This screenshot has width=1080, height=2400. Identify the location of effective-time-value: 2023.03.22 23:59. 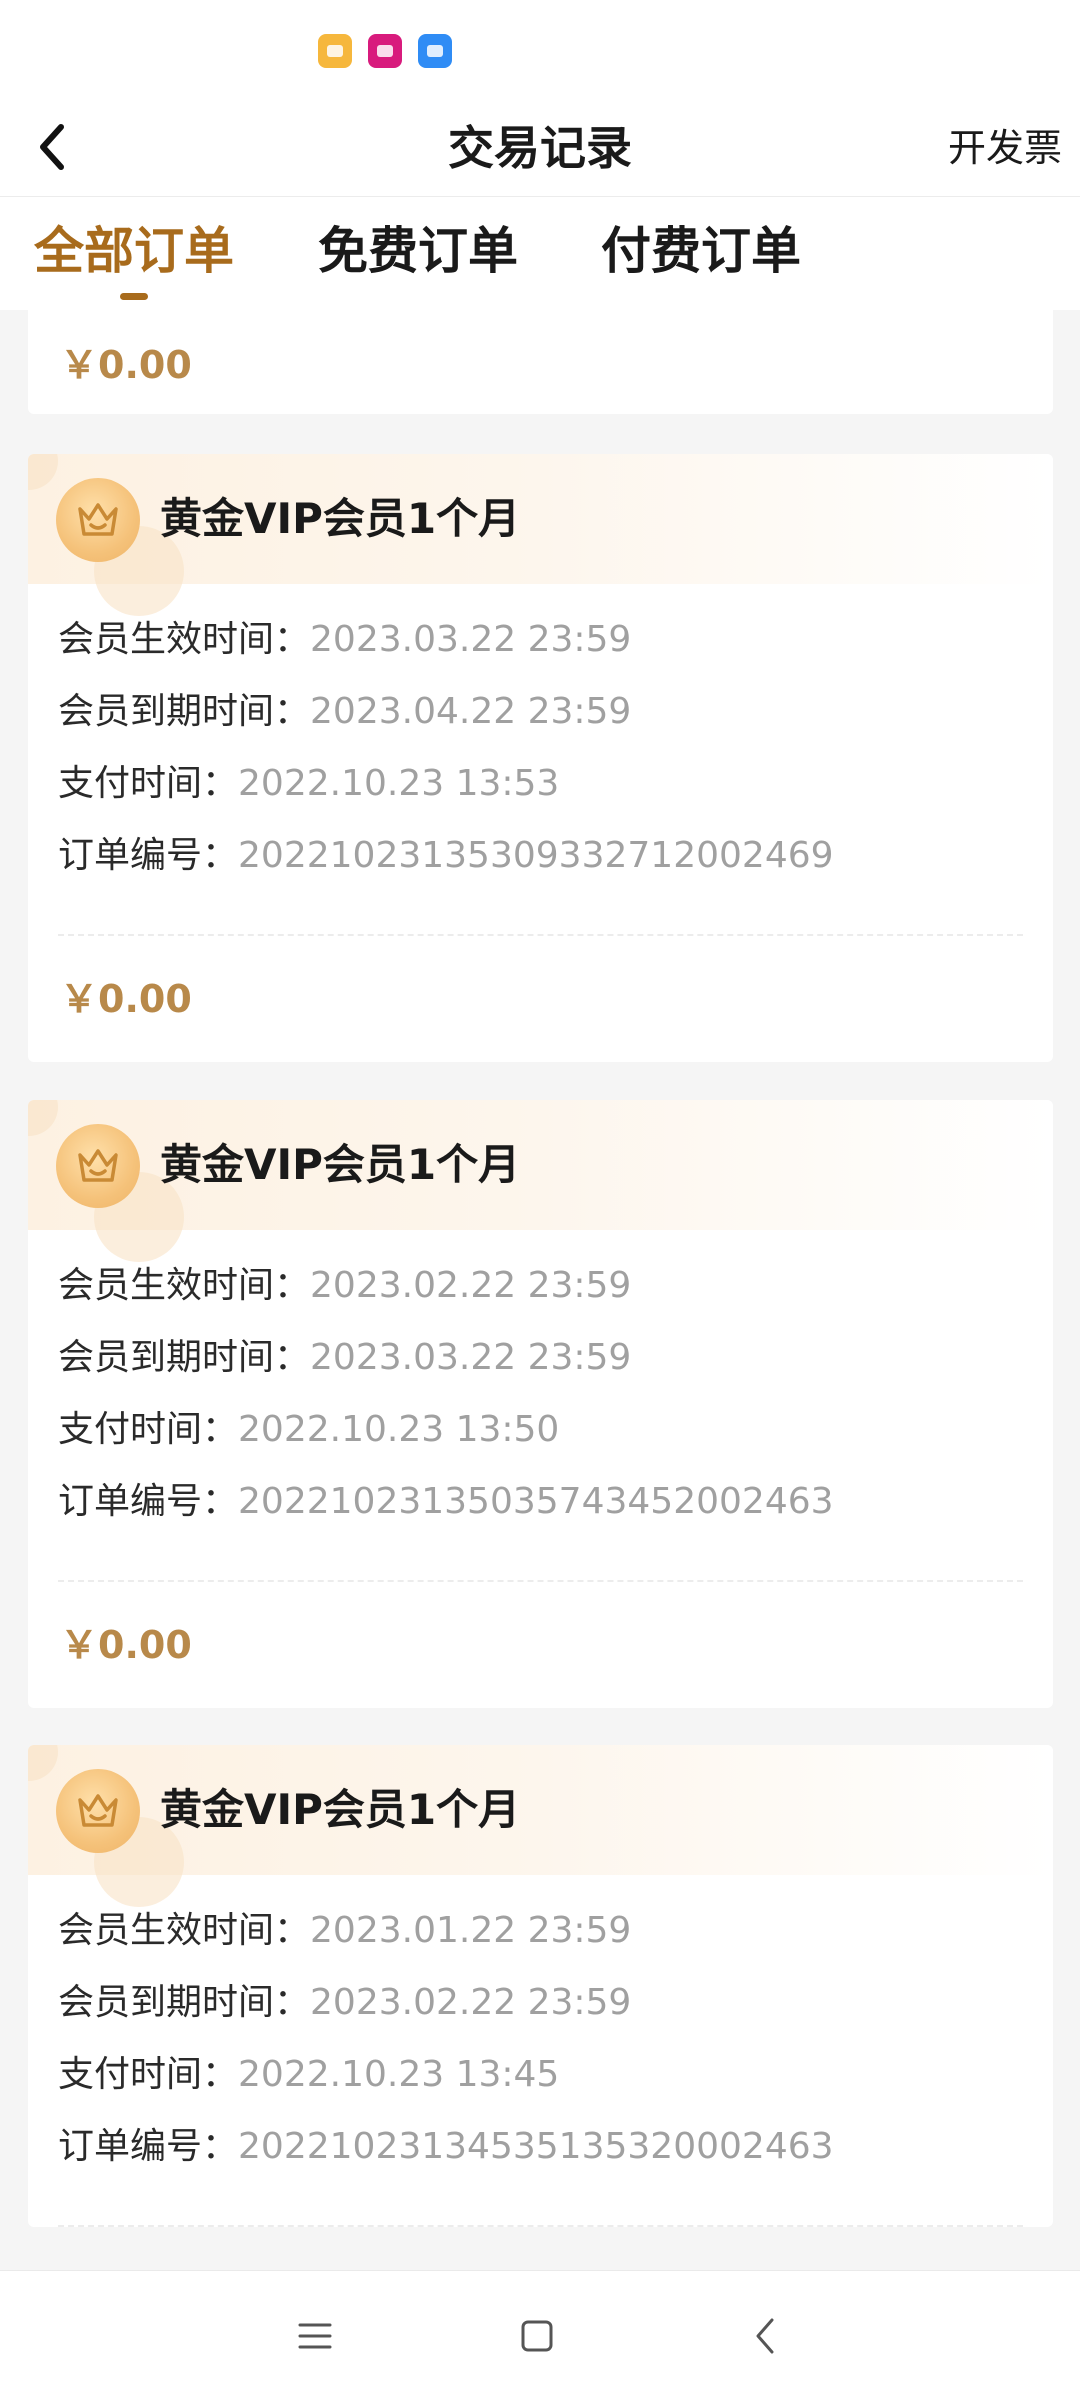
(471, 639).